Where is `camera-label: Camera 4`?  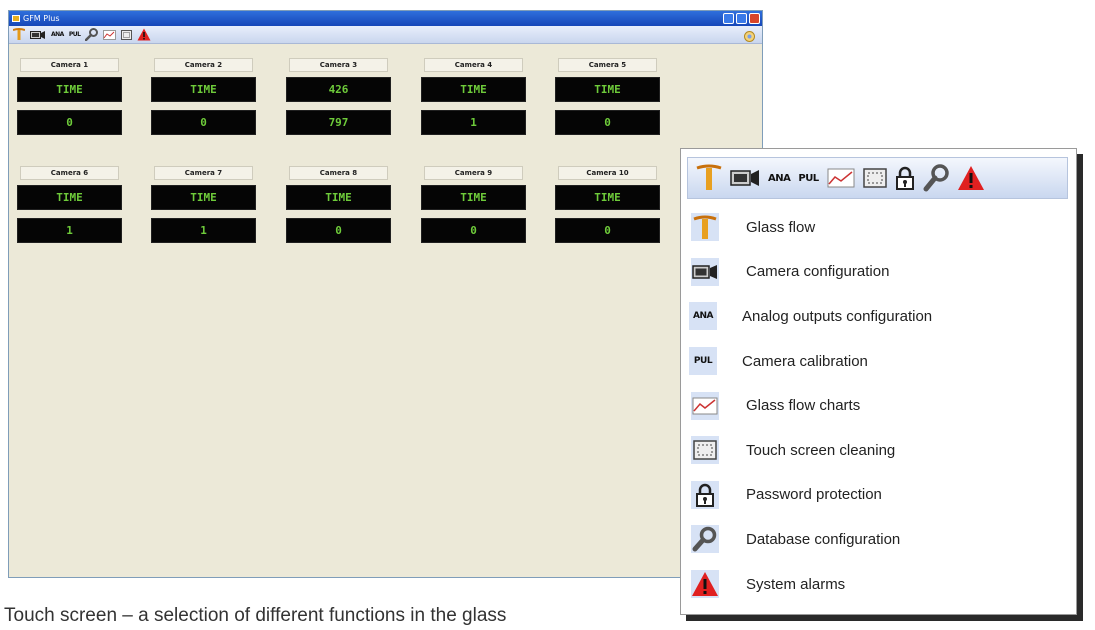 camera-label: Camera 4 is located at coordinates (473, 65).